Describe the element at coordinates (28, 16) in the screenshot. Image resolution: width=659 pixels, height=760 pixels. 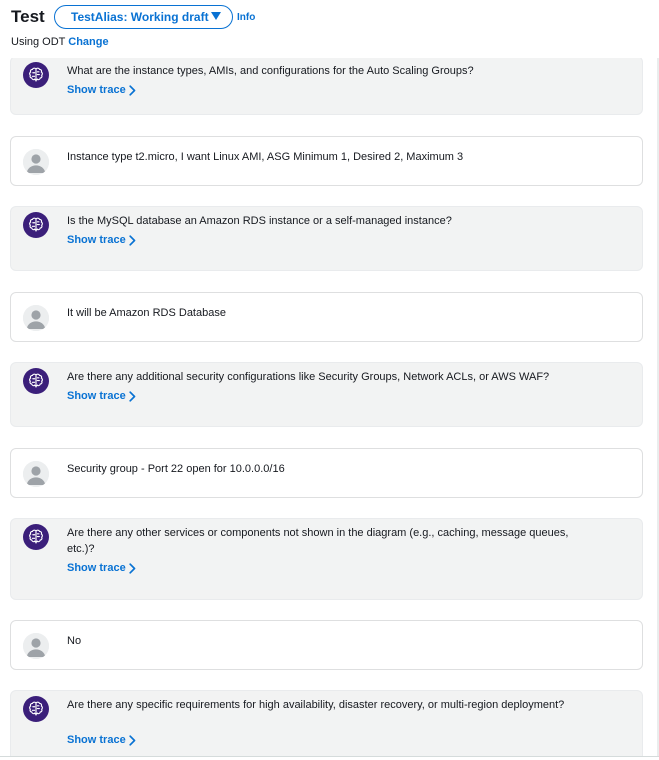
I see `page-title: Test` at that location.